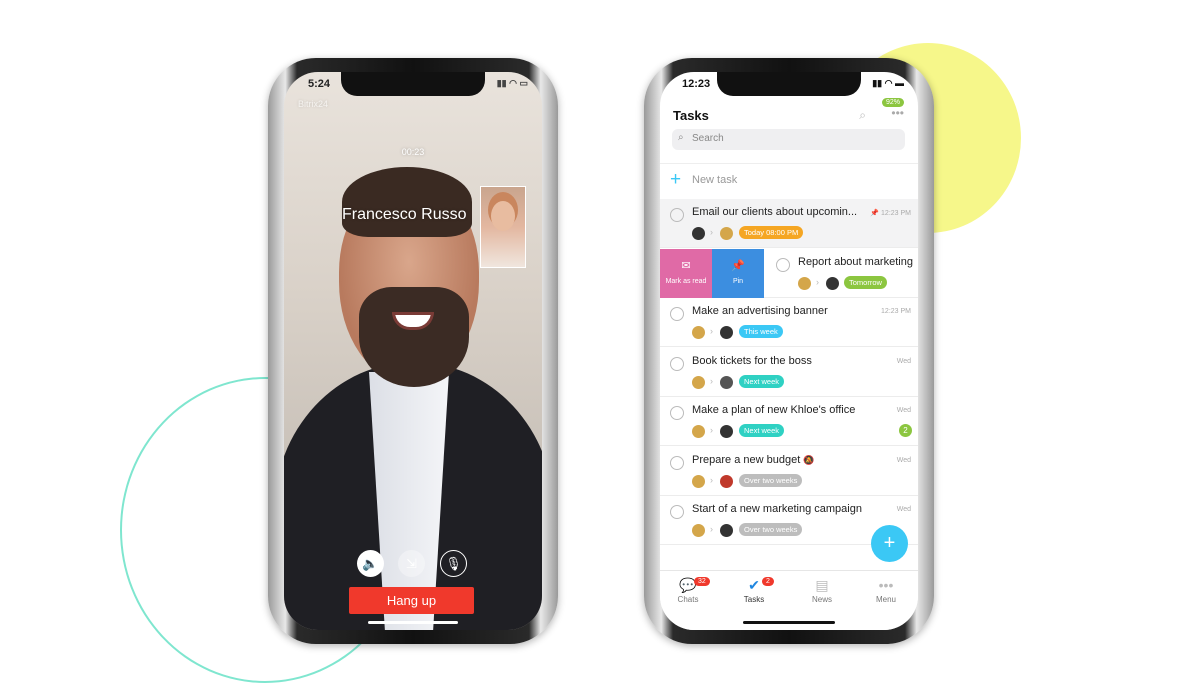 This screenshot has height=700, width=1200. Describe the element at coordinates (771, 480) in the screenshot. I see `deadline-badge: Over two weeks` at that location.